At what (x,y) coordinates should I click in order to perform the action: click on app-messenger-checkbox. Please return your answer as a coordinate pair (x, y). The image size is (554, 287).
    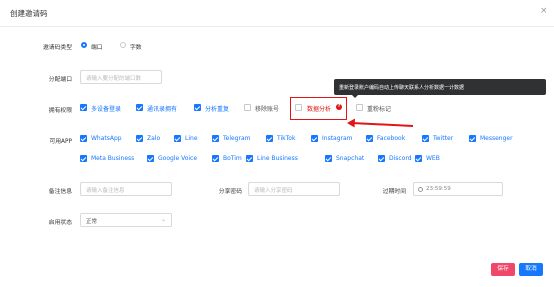
    Looking at the image, I should click on (472, 138).